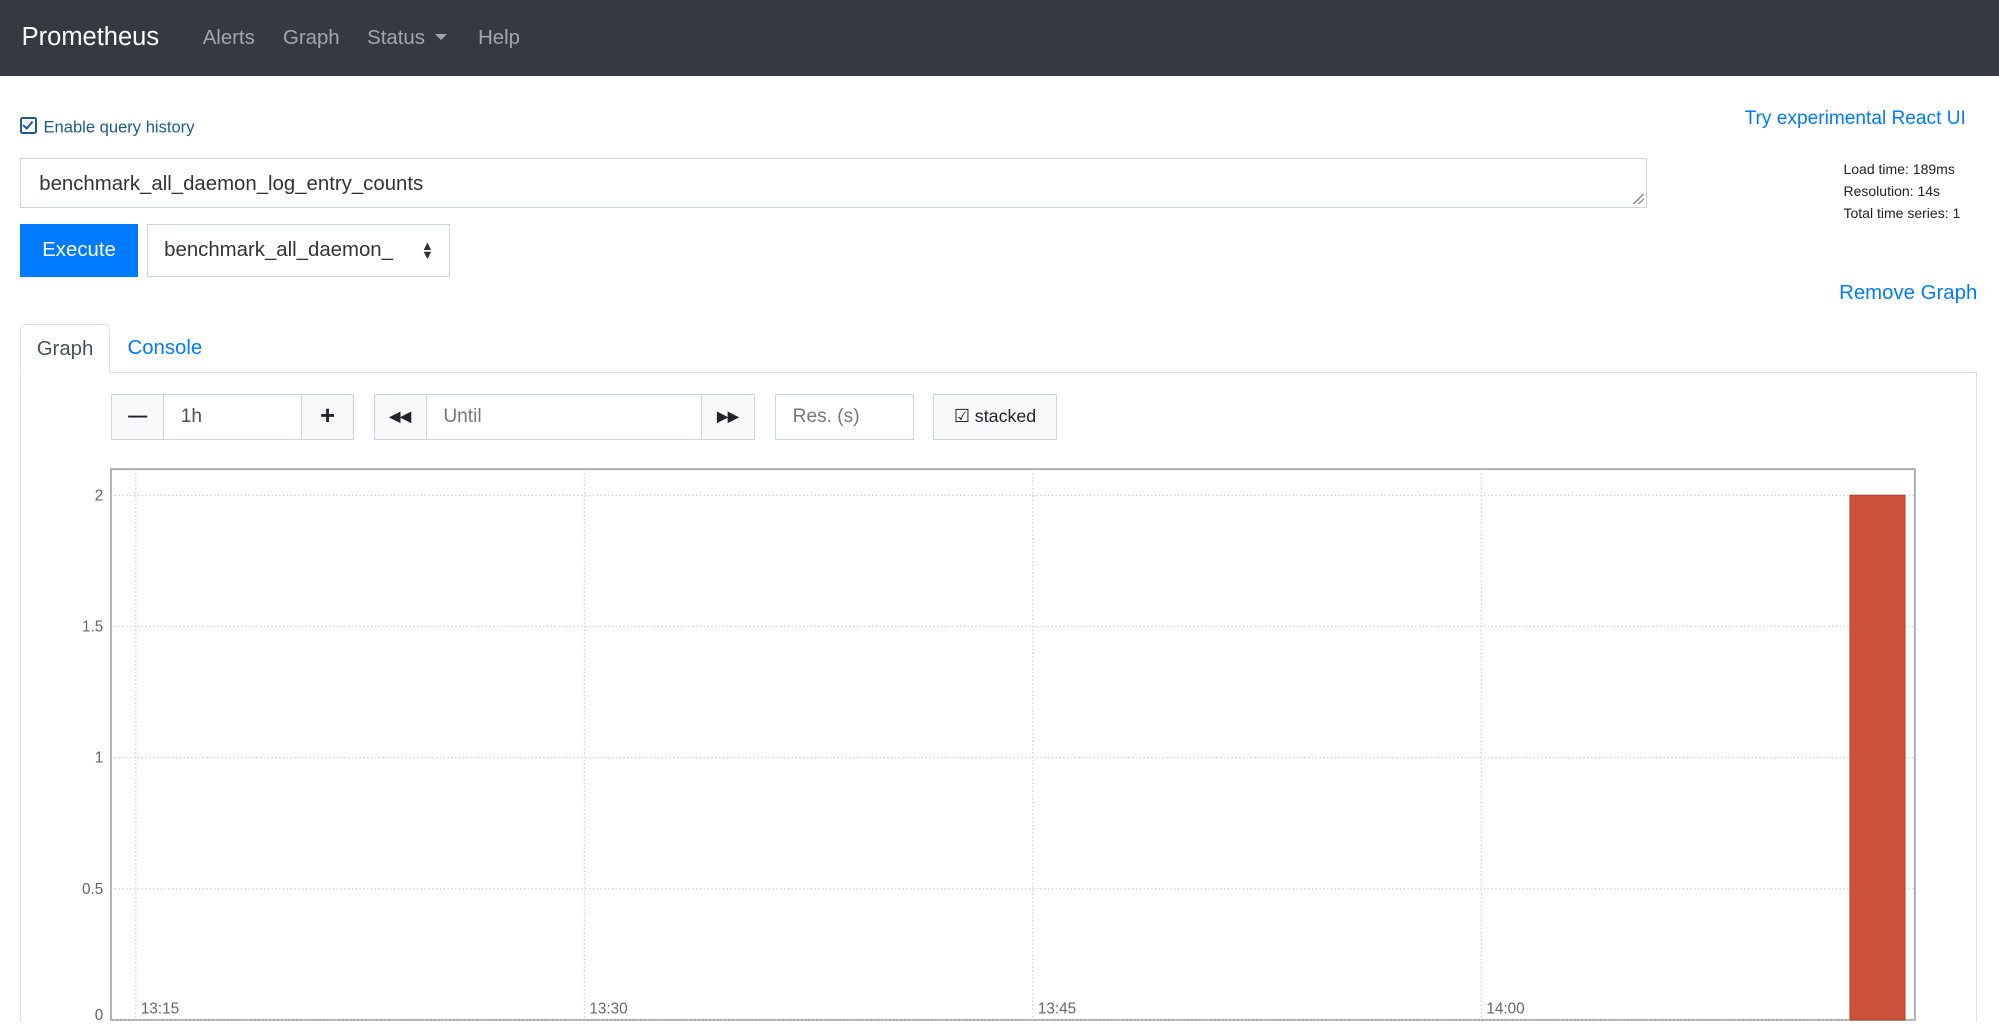 Image resolution: width=1999 pixels, height=1024 pixels. I want to click on x-tick-label: 14:00, so click(1505, 1009).